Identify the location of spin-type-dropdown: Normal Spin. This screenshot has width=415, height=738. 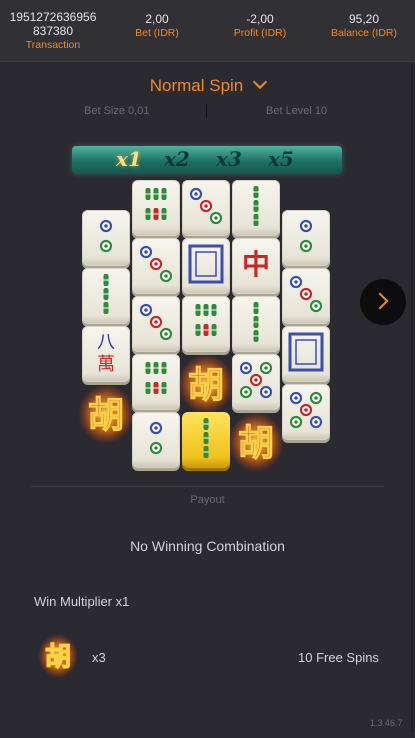
(207, 85).